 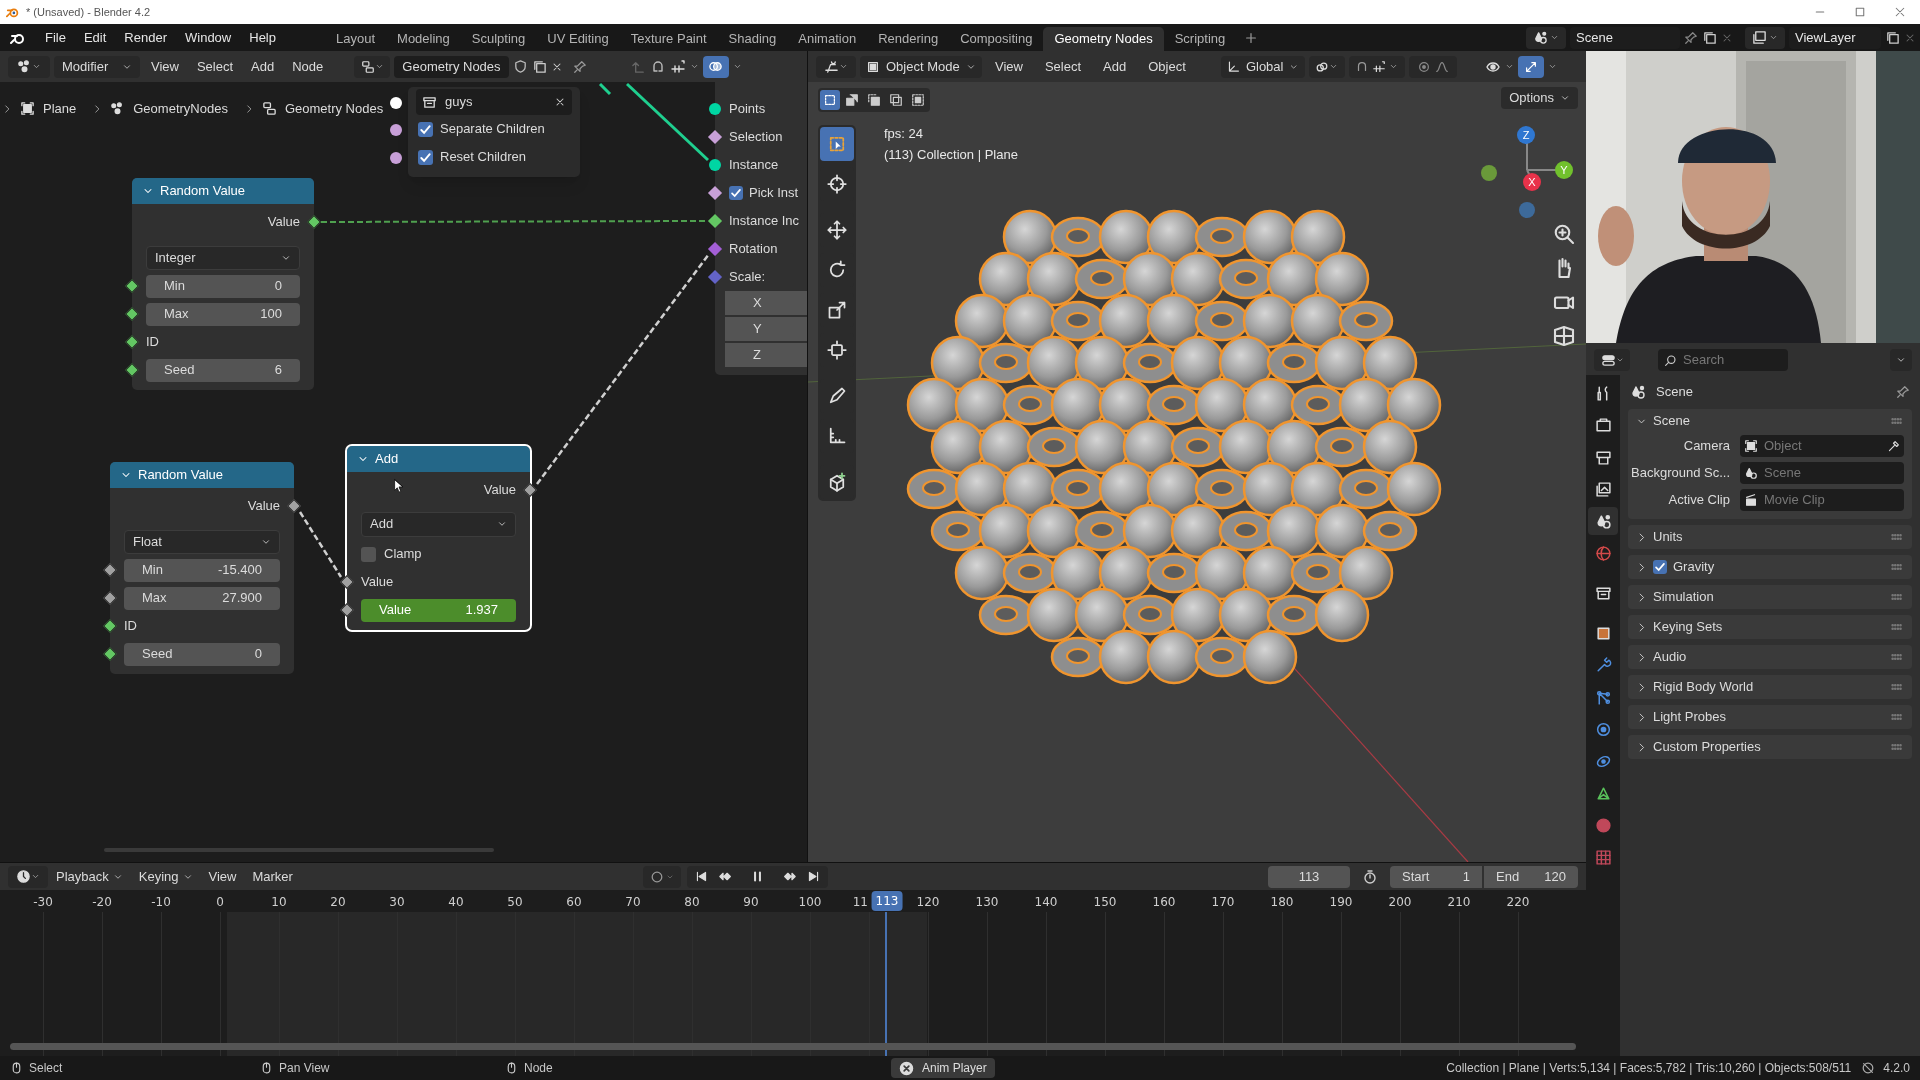 What do you see at coordinates (752, 39) in the screenshot?
I see `workspace-tab: Shading` at bounding box center [752, 39].